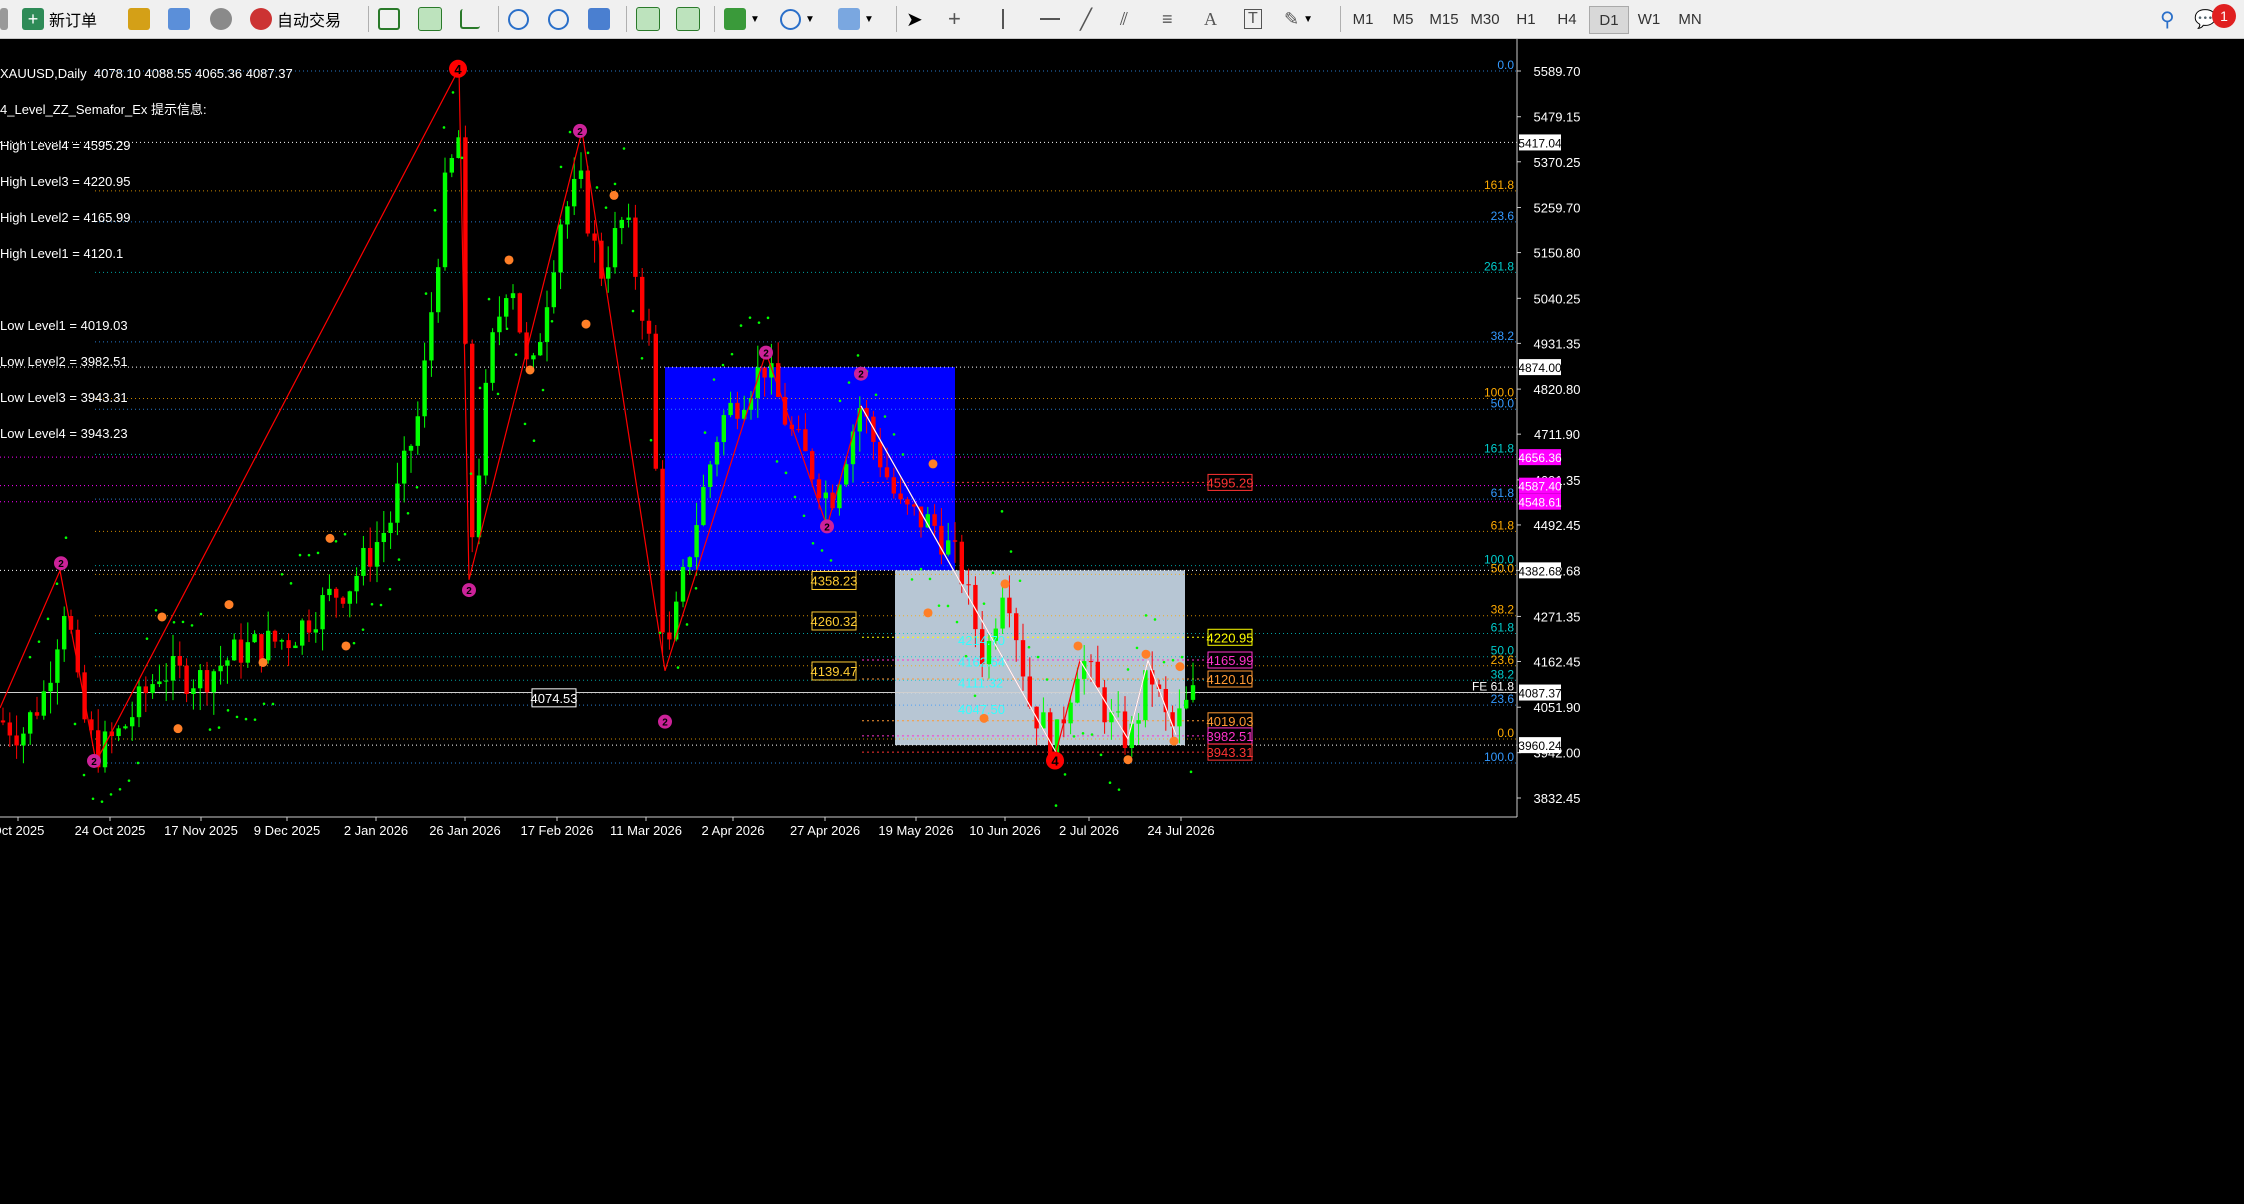 This screenshot has height=1204, width=2244. I want to click on tf-mn: MN, so click(1690, 19).